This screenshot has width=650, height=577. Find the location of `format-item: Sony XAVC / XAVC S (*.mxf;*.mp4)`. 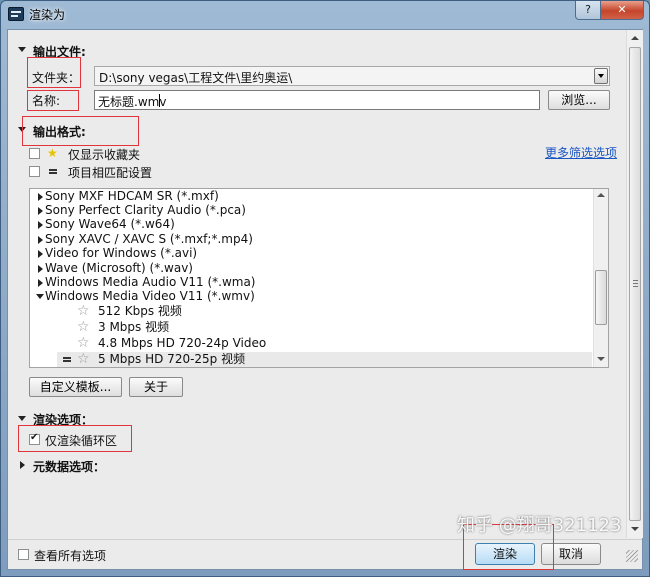

format-item: Sony XAVC / XAVC S (*.mxf;*.mp4) is located at coordinates (311, 239).